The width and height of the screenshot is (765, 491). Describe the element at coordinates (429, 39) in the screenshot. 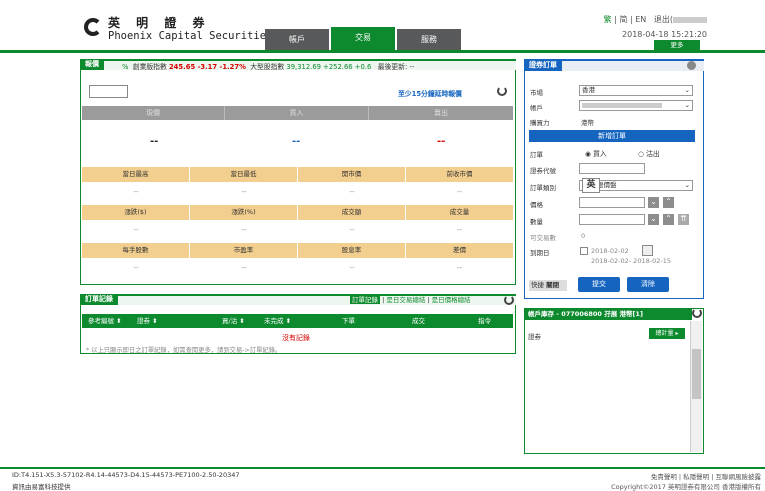

I see `tab-services: 服務` at that location.